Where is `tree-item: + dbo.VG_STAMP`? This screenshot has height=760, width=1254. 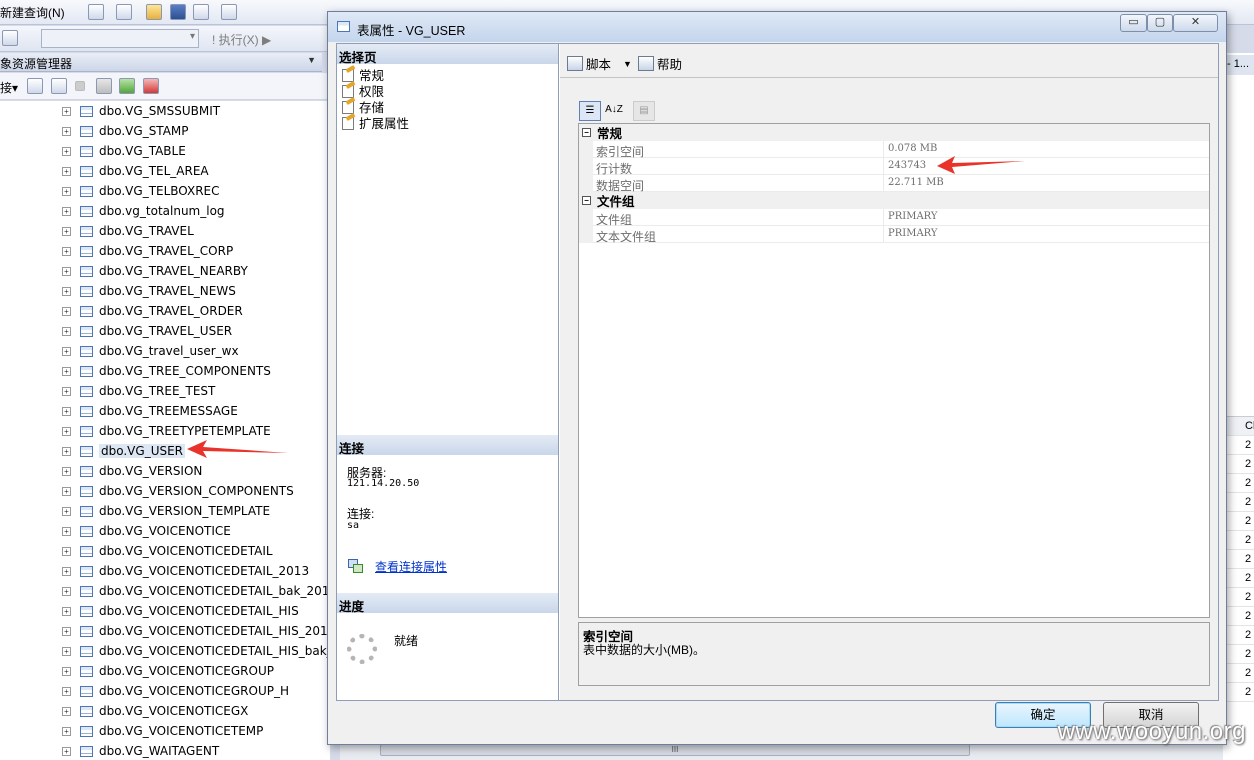
tree-item: + dbo.VG_STAMP is located at coordinates (125, 131).